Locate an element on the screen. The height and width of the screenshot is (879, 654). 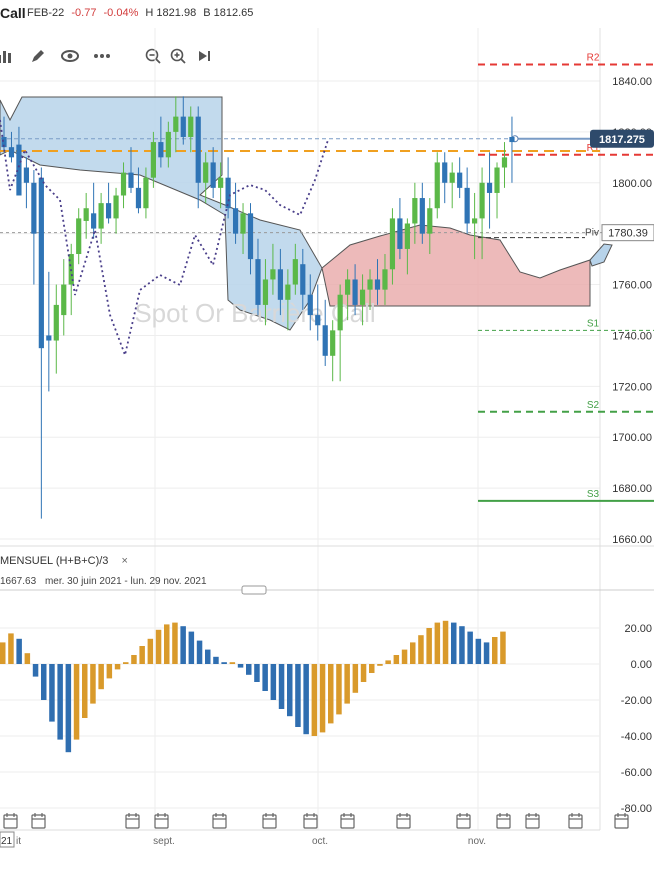
indicator-value: 1667.63 is located at coordinates (18, 581).